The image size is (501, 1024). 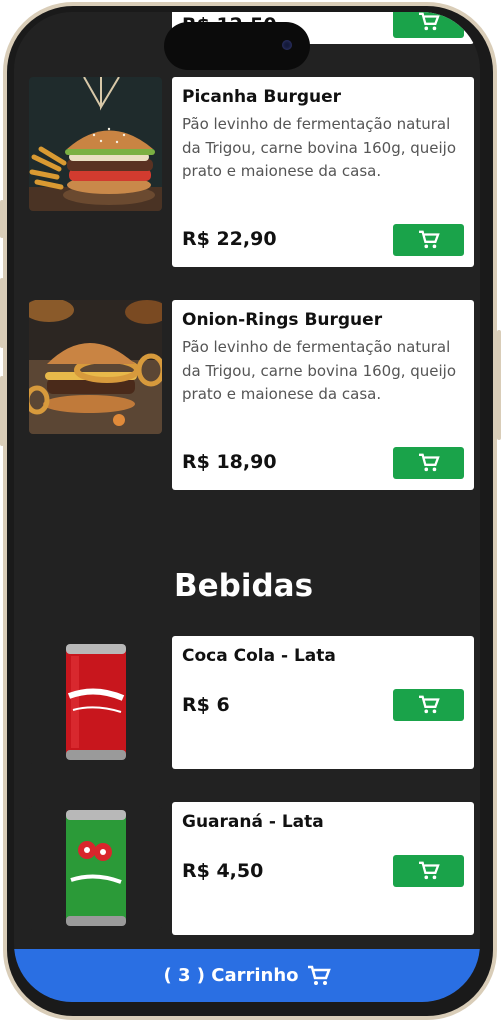 What do you see at coordinates (282, 320) in the screenshot?
I see `product-name: Onion-Rings Burguer` at bounding box center [282, 320].